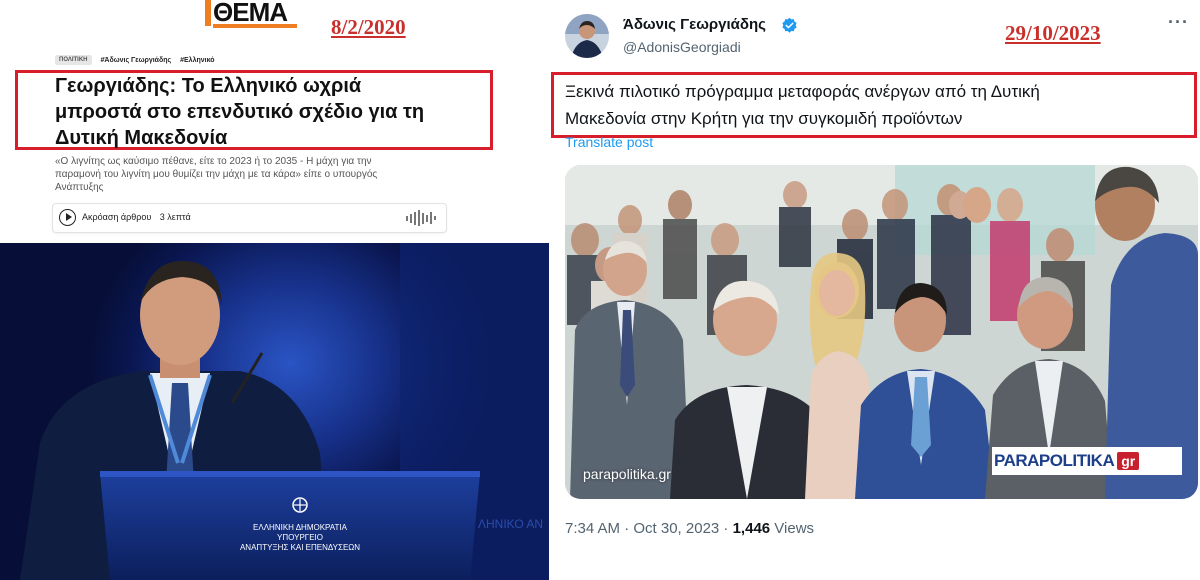 The image size is (1200, 580). I want to click on tag-link: #Ελληνικό, so click(197, 60).